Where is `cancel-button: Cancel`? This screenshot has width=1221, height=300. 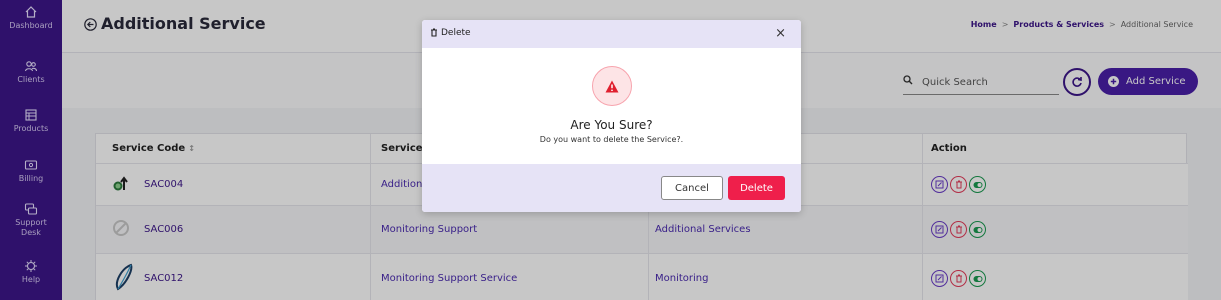 cancel-button: Cancel is located at coordinates (692, 188).